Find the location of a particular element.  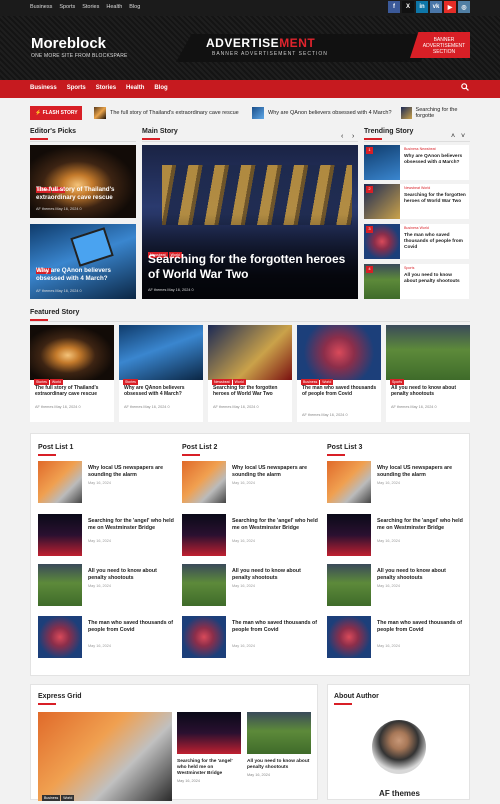

category-badge: World is located at coordinates (68, 798).